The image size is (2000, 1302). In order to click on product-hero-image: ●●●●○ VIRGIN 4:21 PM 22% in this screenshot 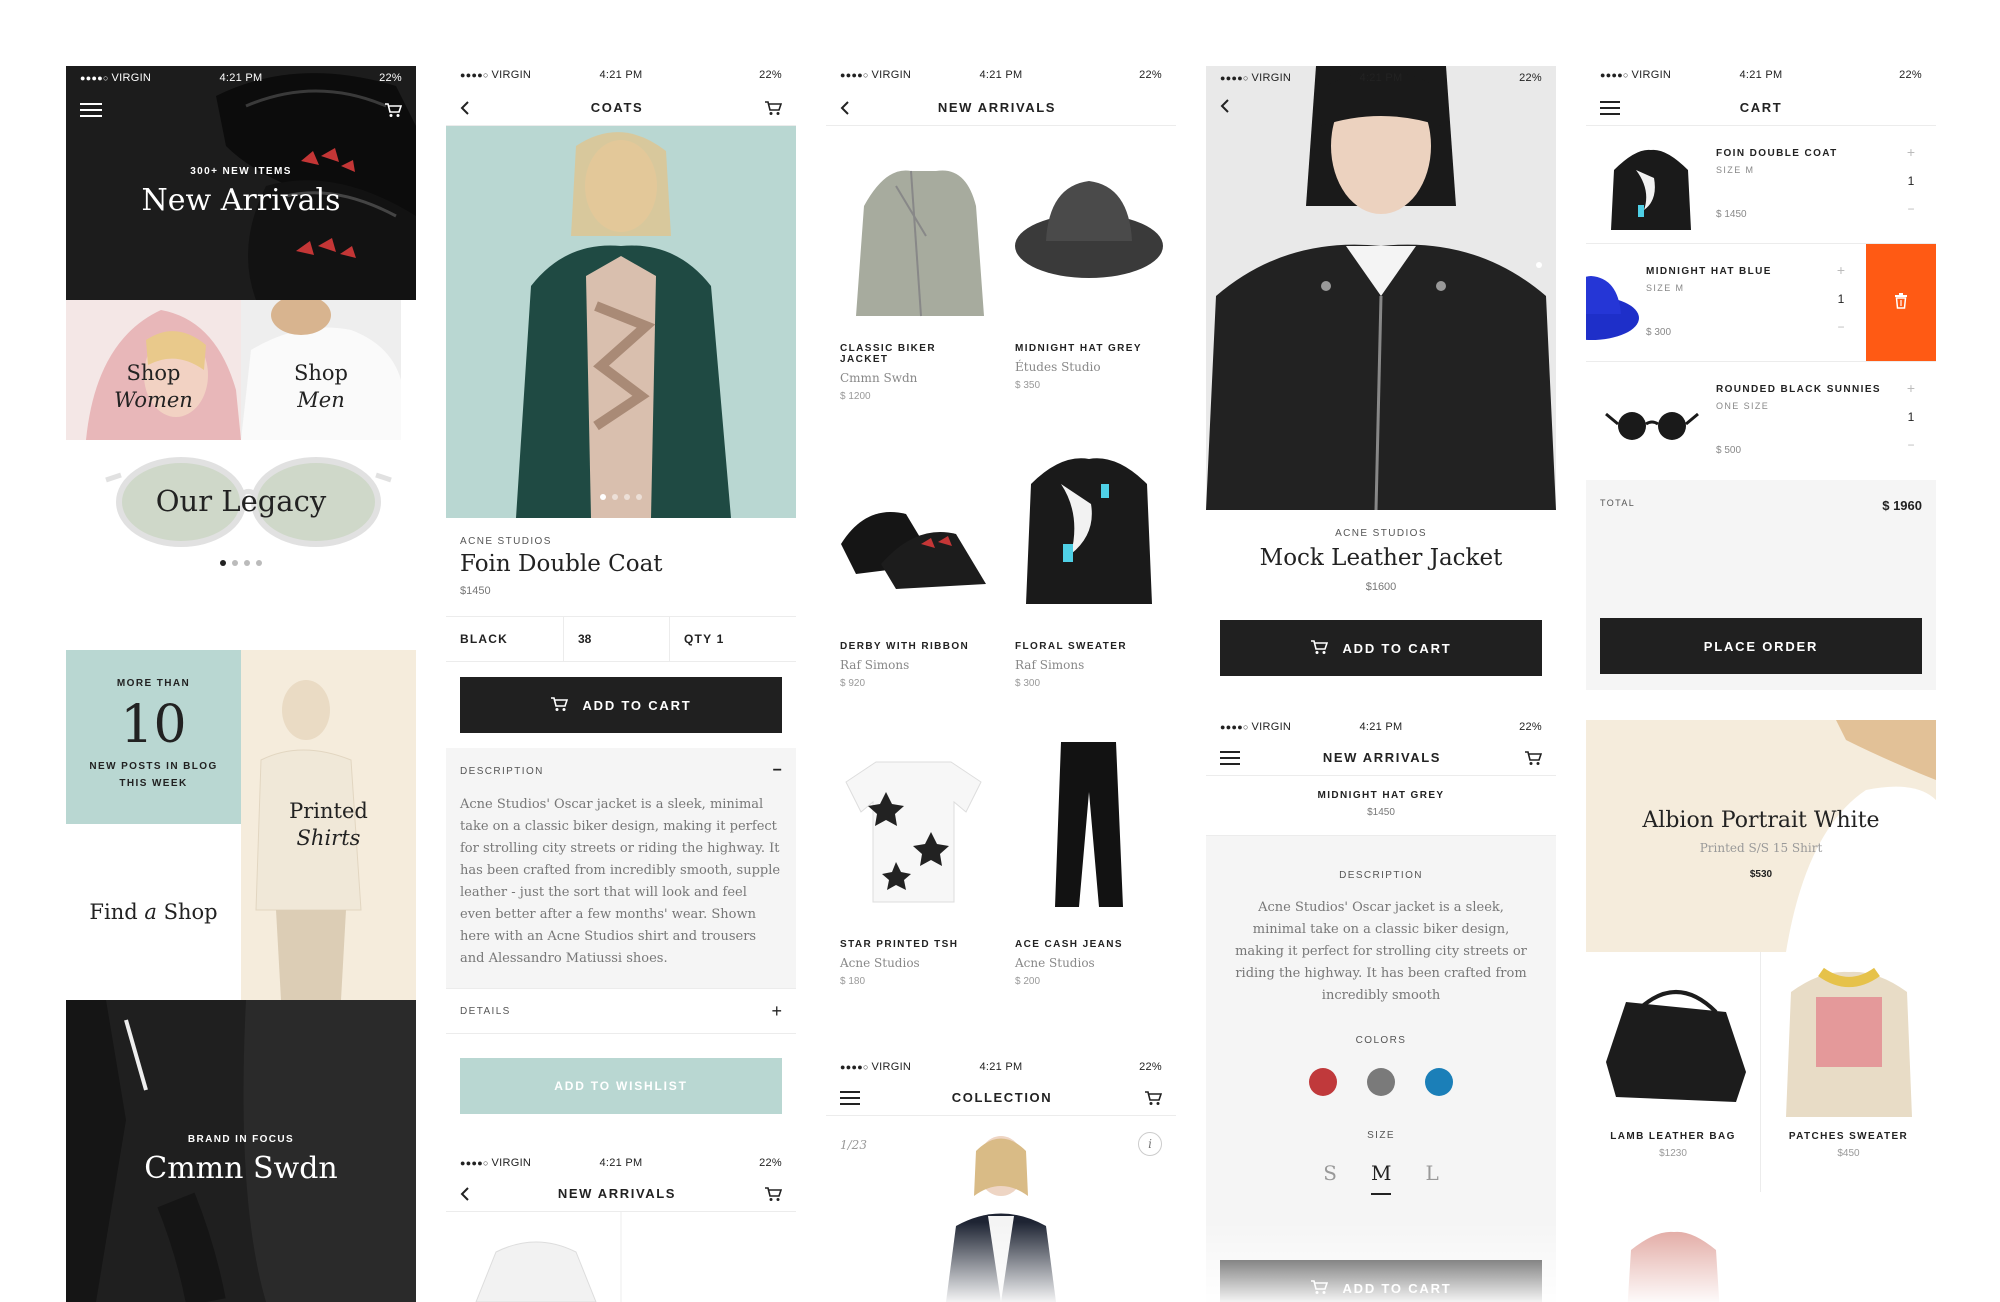, I will do `click(1381, 288)`.